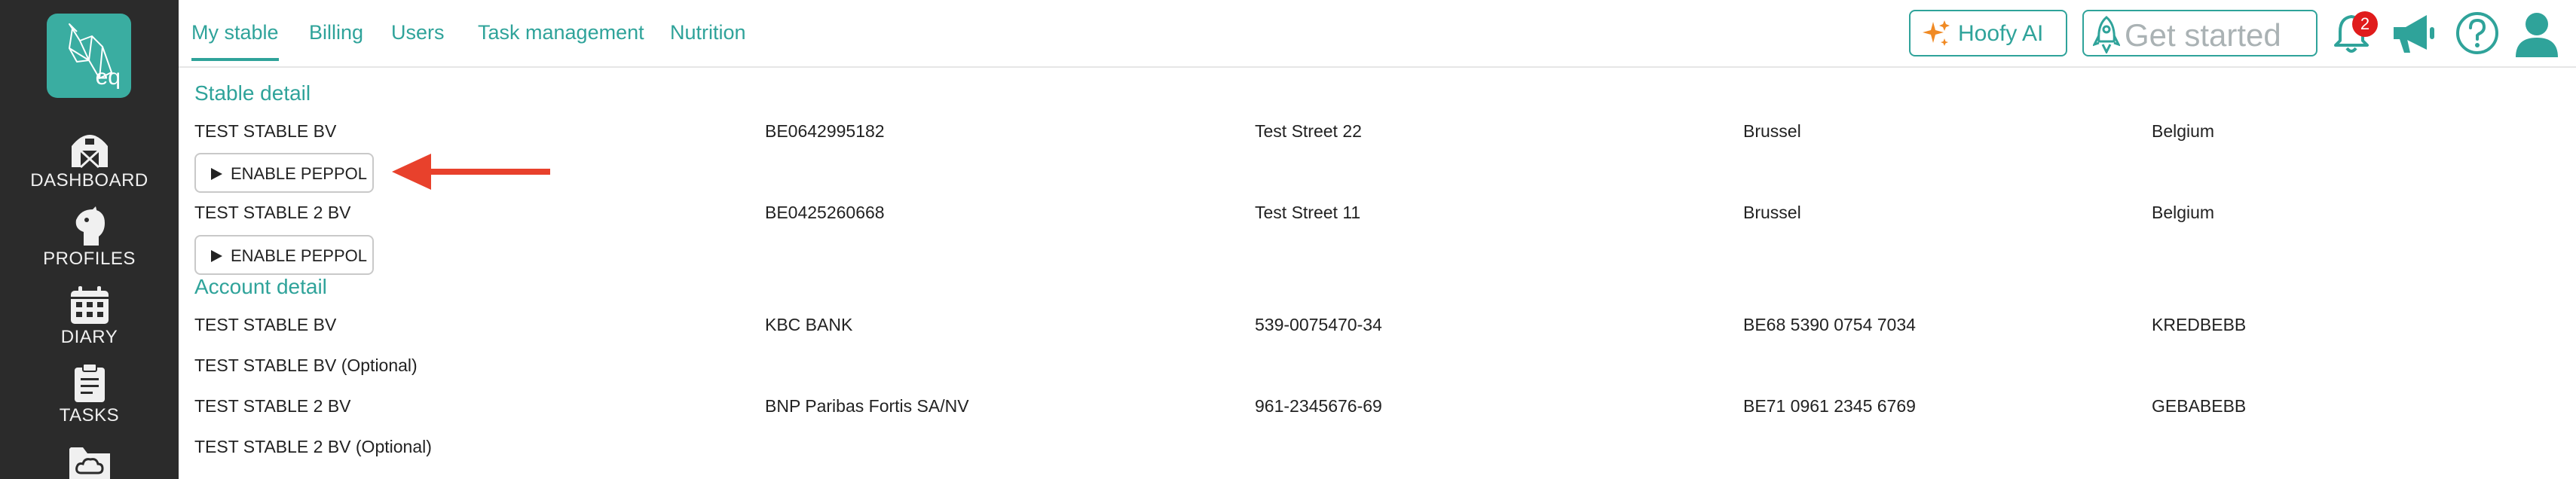 Image resolution: width=2576 pixels, height=479 pixels. What do you see at coordinates (1830, 406) in the screenshot?
I see `account-iban: BE71 0961 2345 6769` at bounding box center [1830, 406].